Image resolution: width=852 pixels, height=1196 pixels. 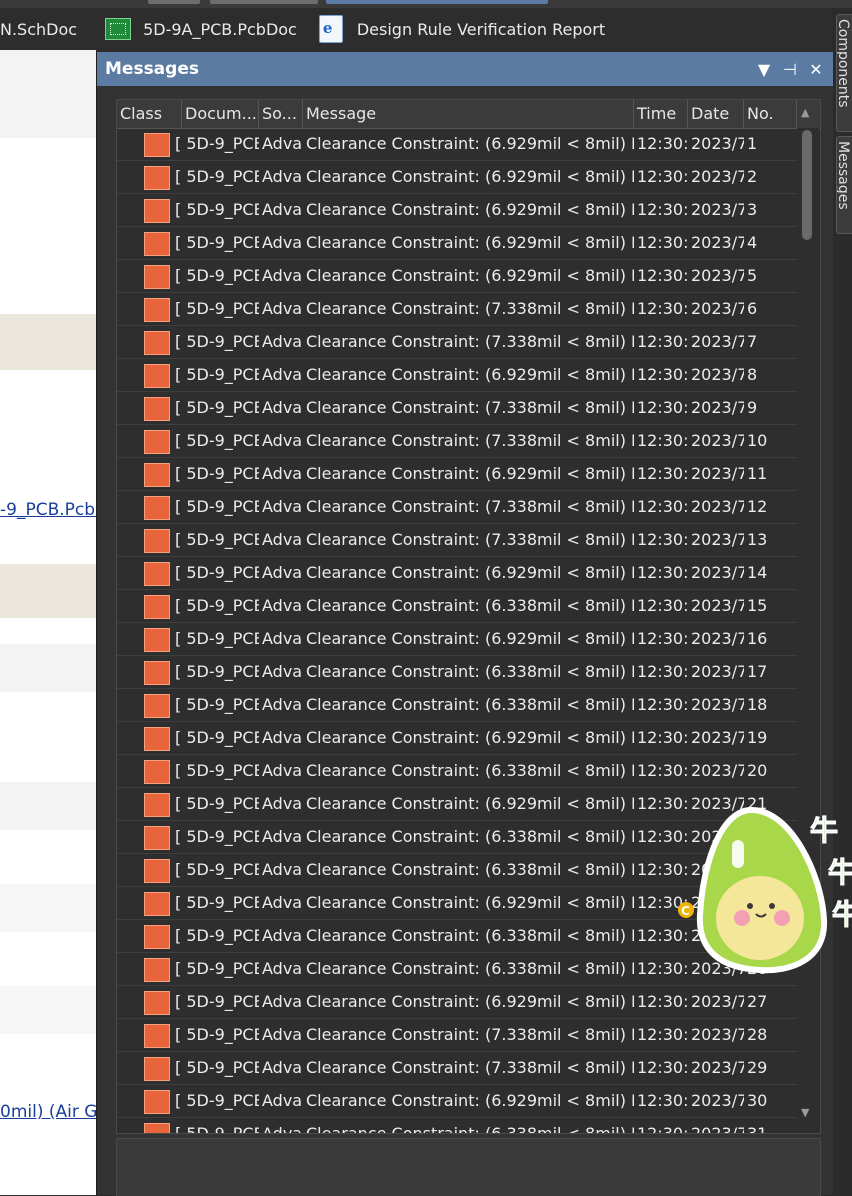 What do you see at coordinates (844, 185) in the screenshot?
I see `side-tab-messages: Messages` at bounding box center [844, 185].